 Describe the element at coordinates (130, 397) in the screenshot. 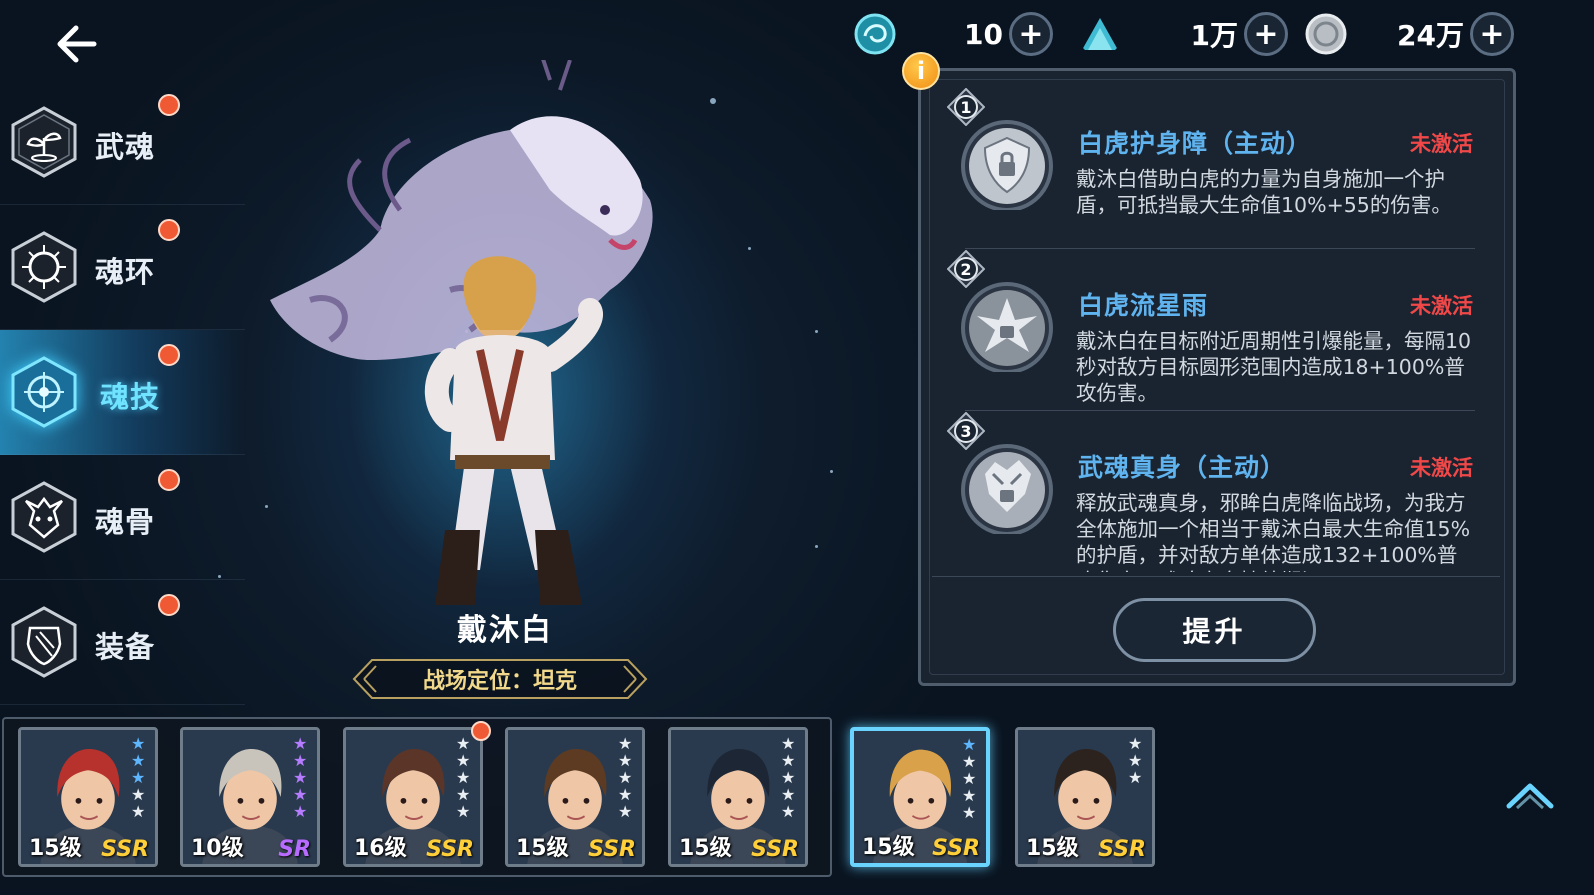

I see `sidebar-item-label: 魂技` at that location.